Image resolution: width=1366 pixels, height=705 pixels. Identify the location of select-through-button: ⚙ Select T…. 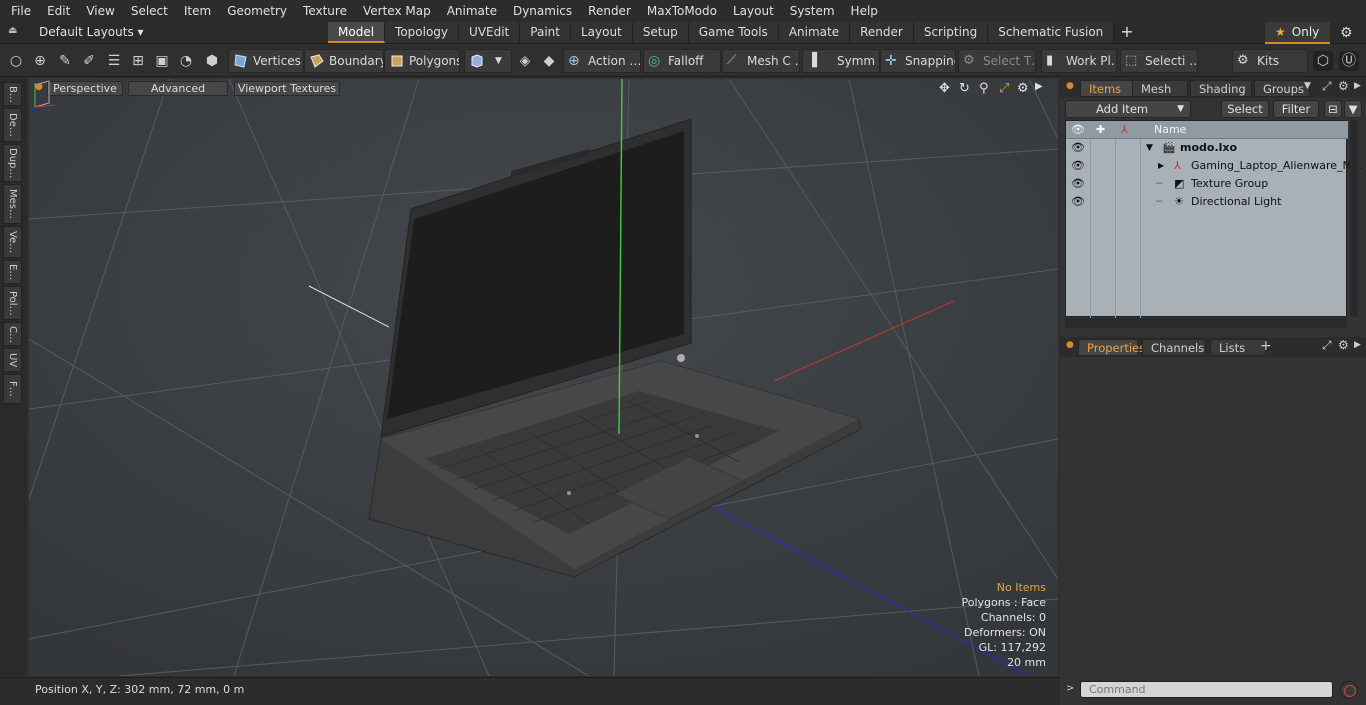
(997, 61).